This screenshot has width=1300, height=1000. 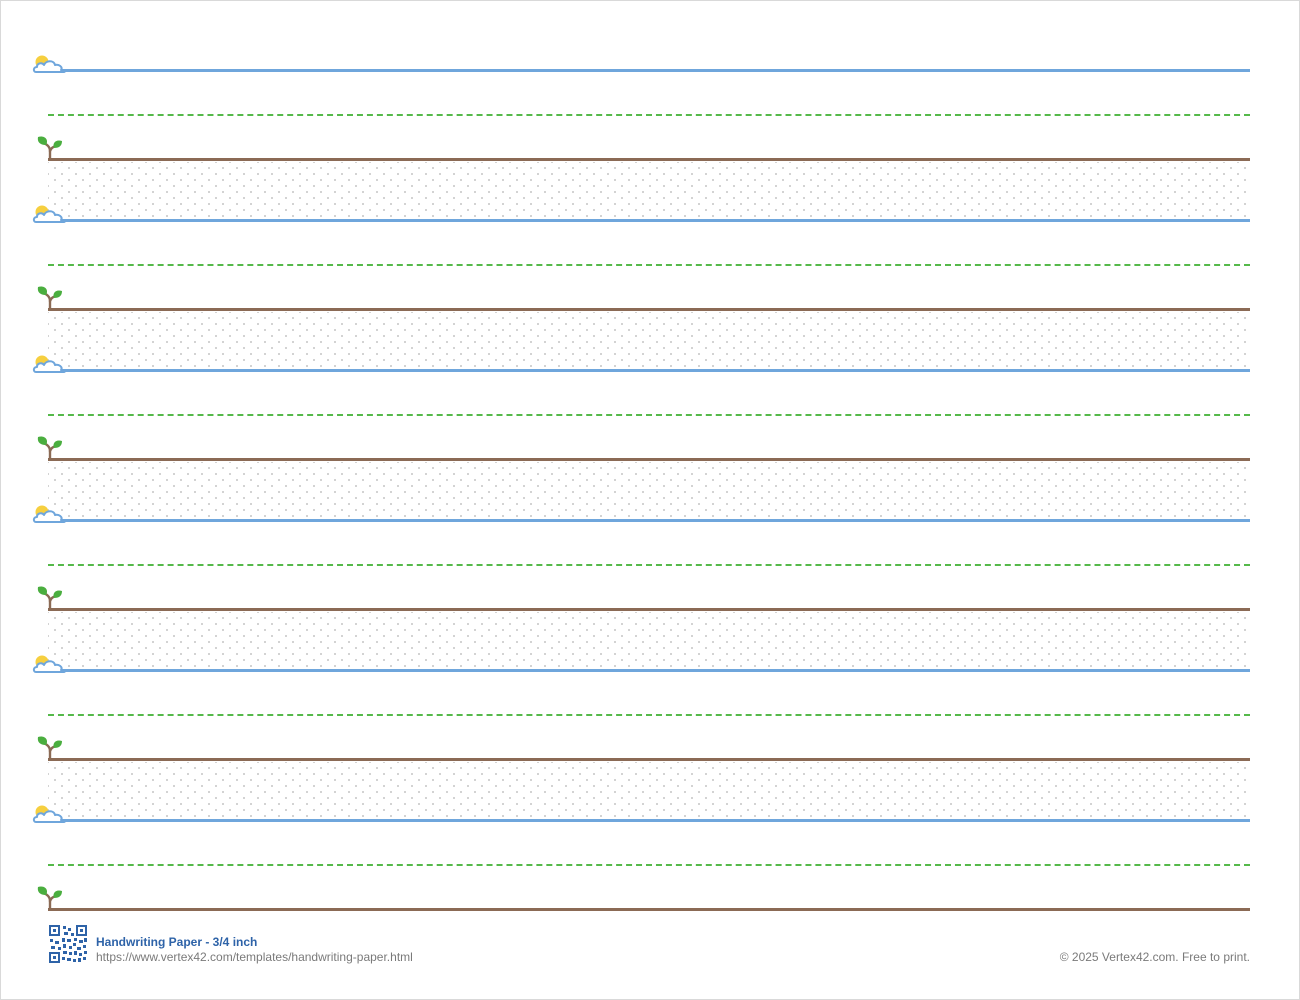 I want to click on footer-title: Handwriting Paper - 3/4 inch, so click(x=177, y=942).